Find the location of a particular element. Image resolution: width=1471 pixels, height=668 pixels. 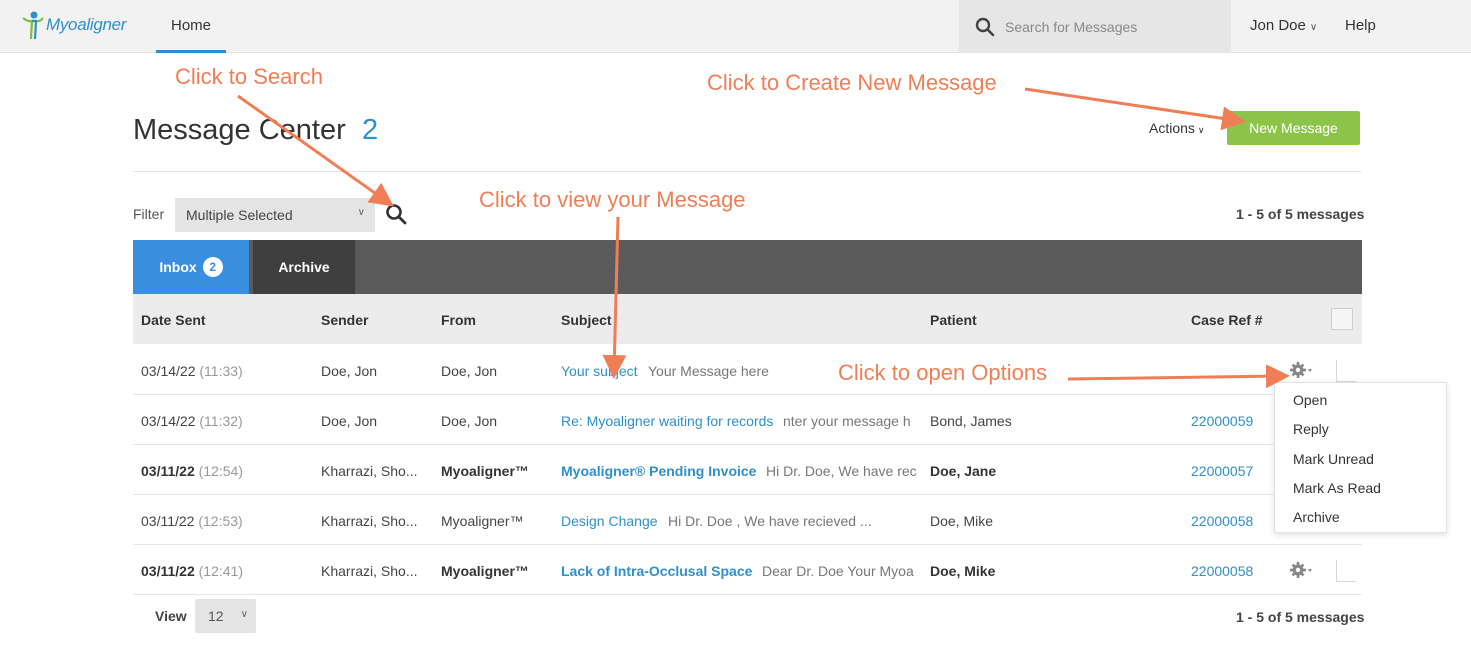

annotation-create: Click to Create New Message is located at coordinates (852, 82).